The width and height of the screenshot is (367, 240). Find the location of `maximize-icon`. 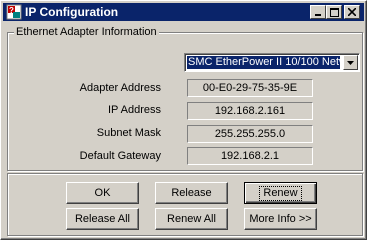

maximize-icon is located at coordinates (334, 12).